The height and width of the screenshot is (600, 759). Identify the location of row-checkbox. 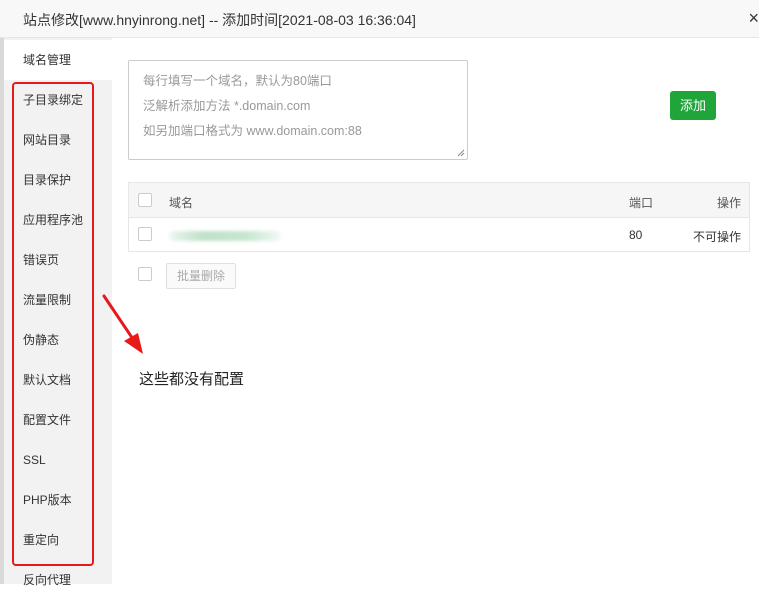
(145, 234).